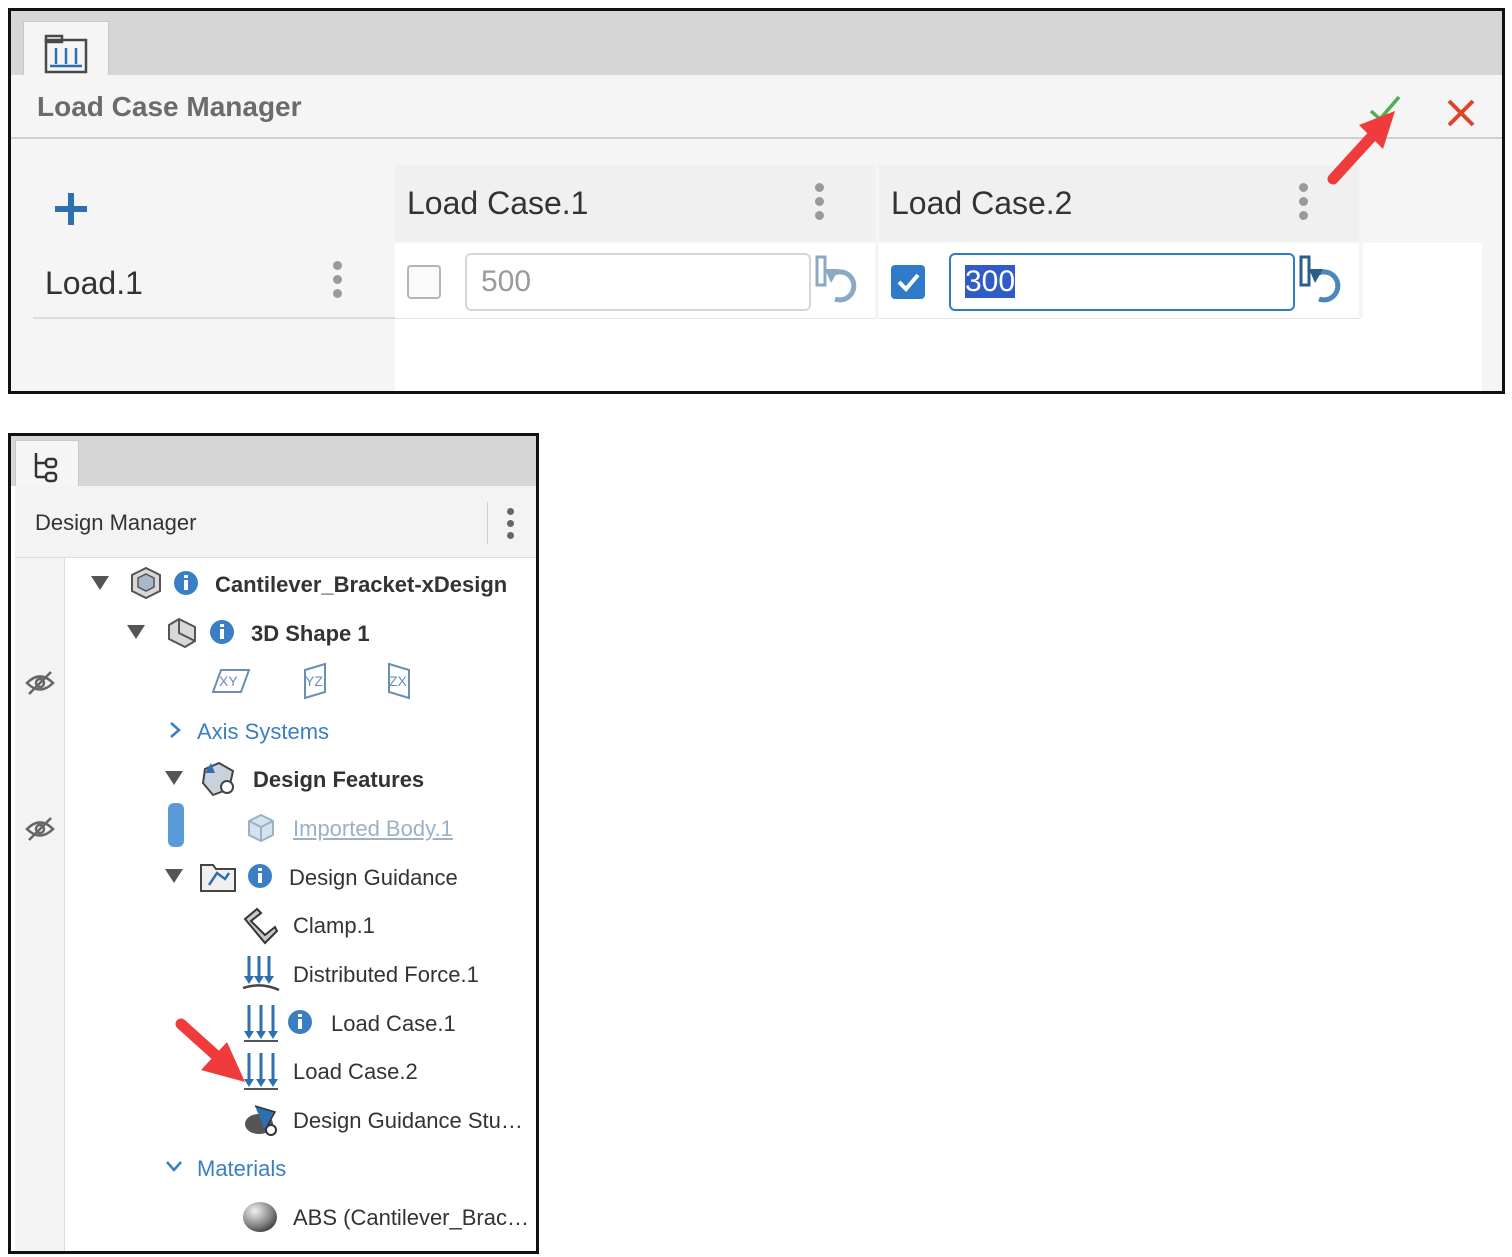 The image size is (1512, 1257). What do you see at coordinates (373, 828) in the screenshot?
I see `tree-label: Imported Body.1` at bounding box center [373, 828].